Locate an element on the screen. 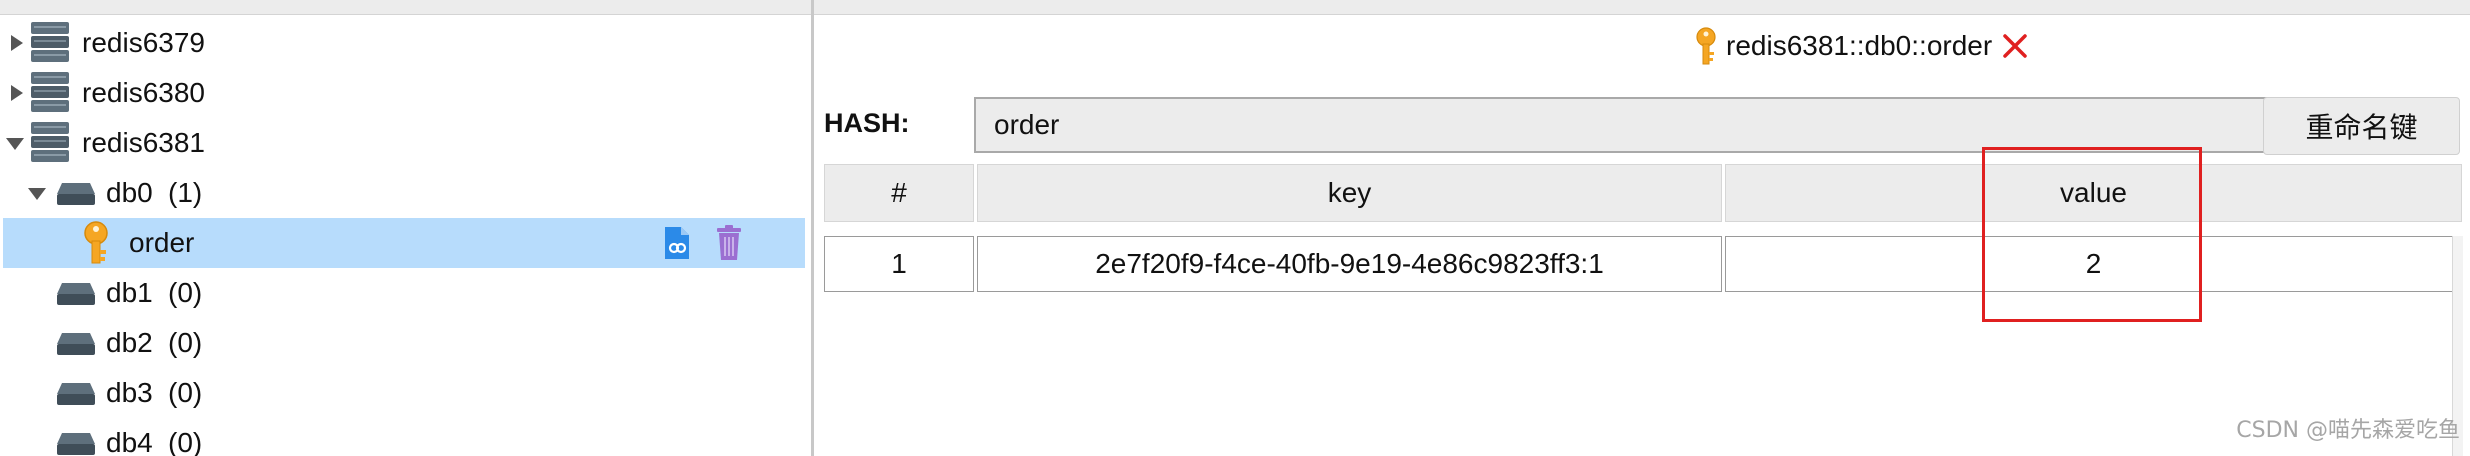 This screenshot has height=456, width=2470. tree-item-redis6379: redis6379 is located at coordinates (405, 43).